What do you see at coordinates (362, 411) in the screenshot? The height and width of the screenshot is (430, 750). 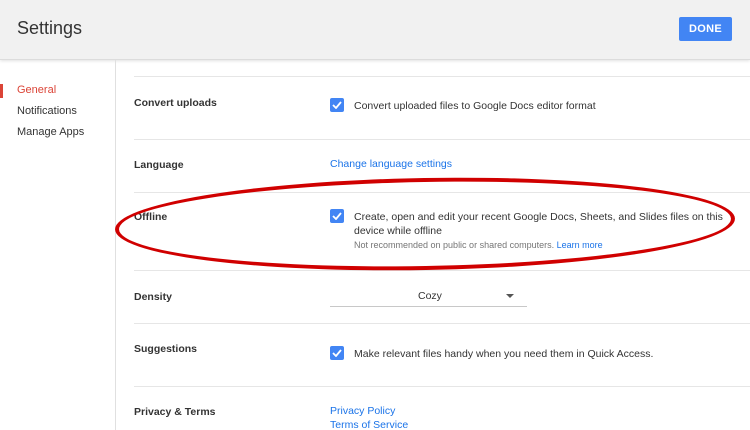 I see `privacy-policy-link: Privacy Policy` at bounding box center [362, 411].